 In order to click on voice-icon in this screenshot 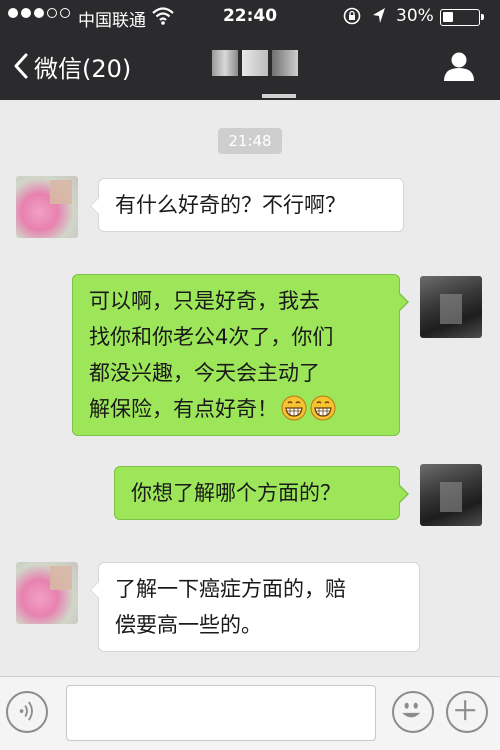, I will do `click(26, 711)`.